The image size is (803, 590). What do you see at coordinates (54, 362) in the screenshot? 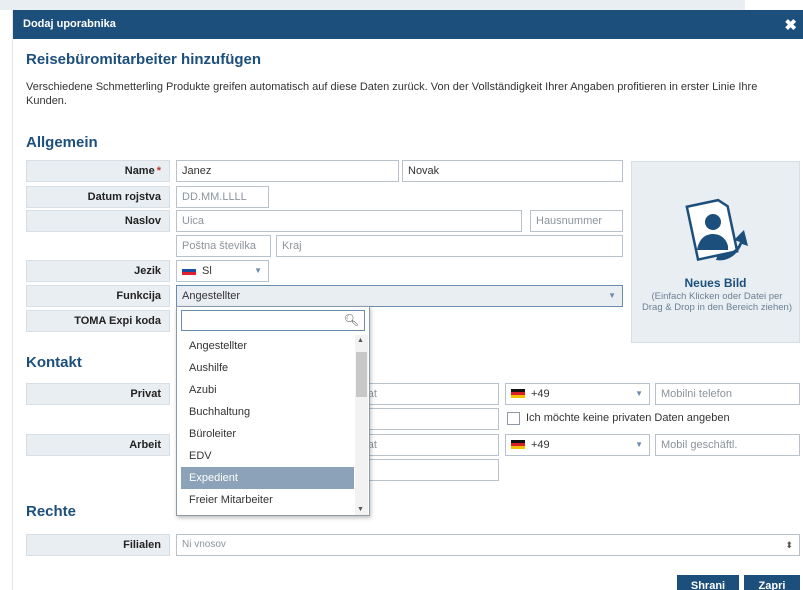
I see `section-contact-heading: Kontakt` at bounding box center [54, 362].